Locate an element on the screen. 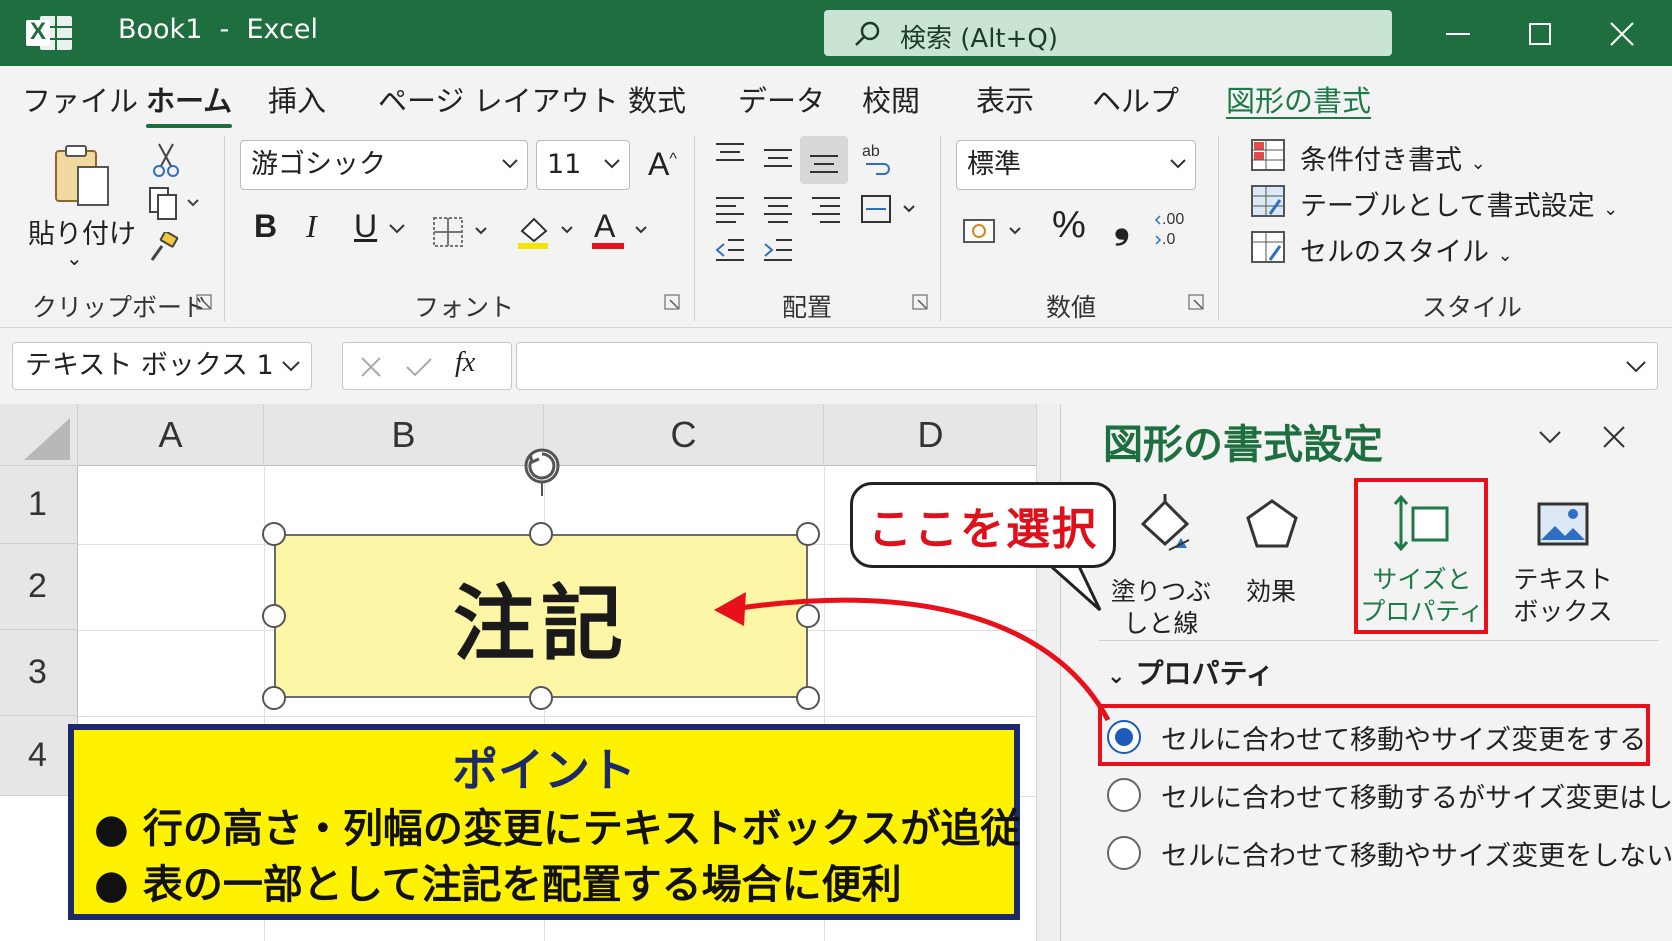  font-name-select: 游ゴシック is located at coordinates (384, 165).